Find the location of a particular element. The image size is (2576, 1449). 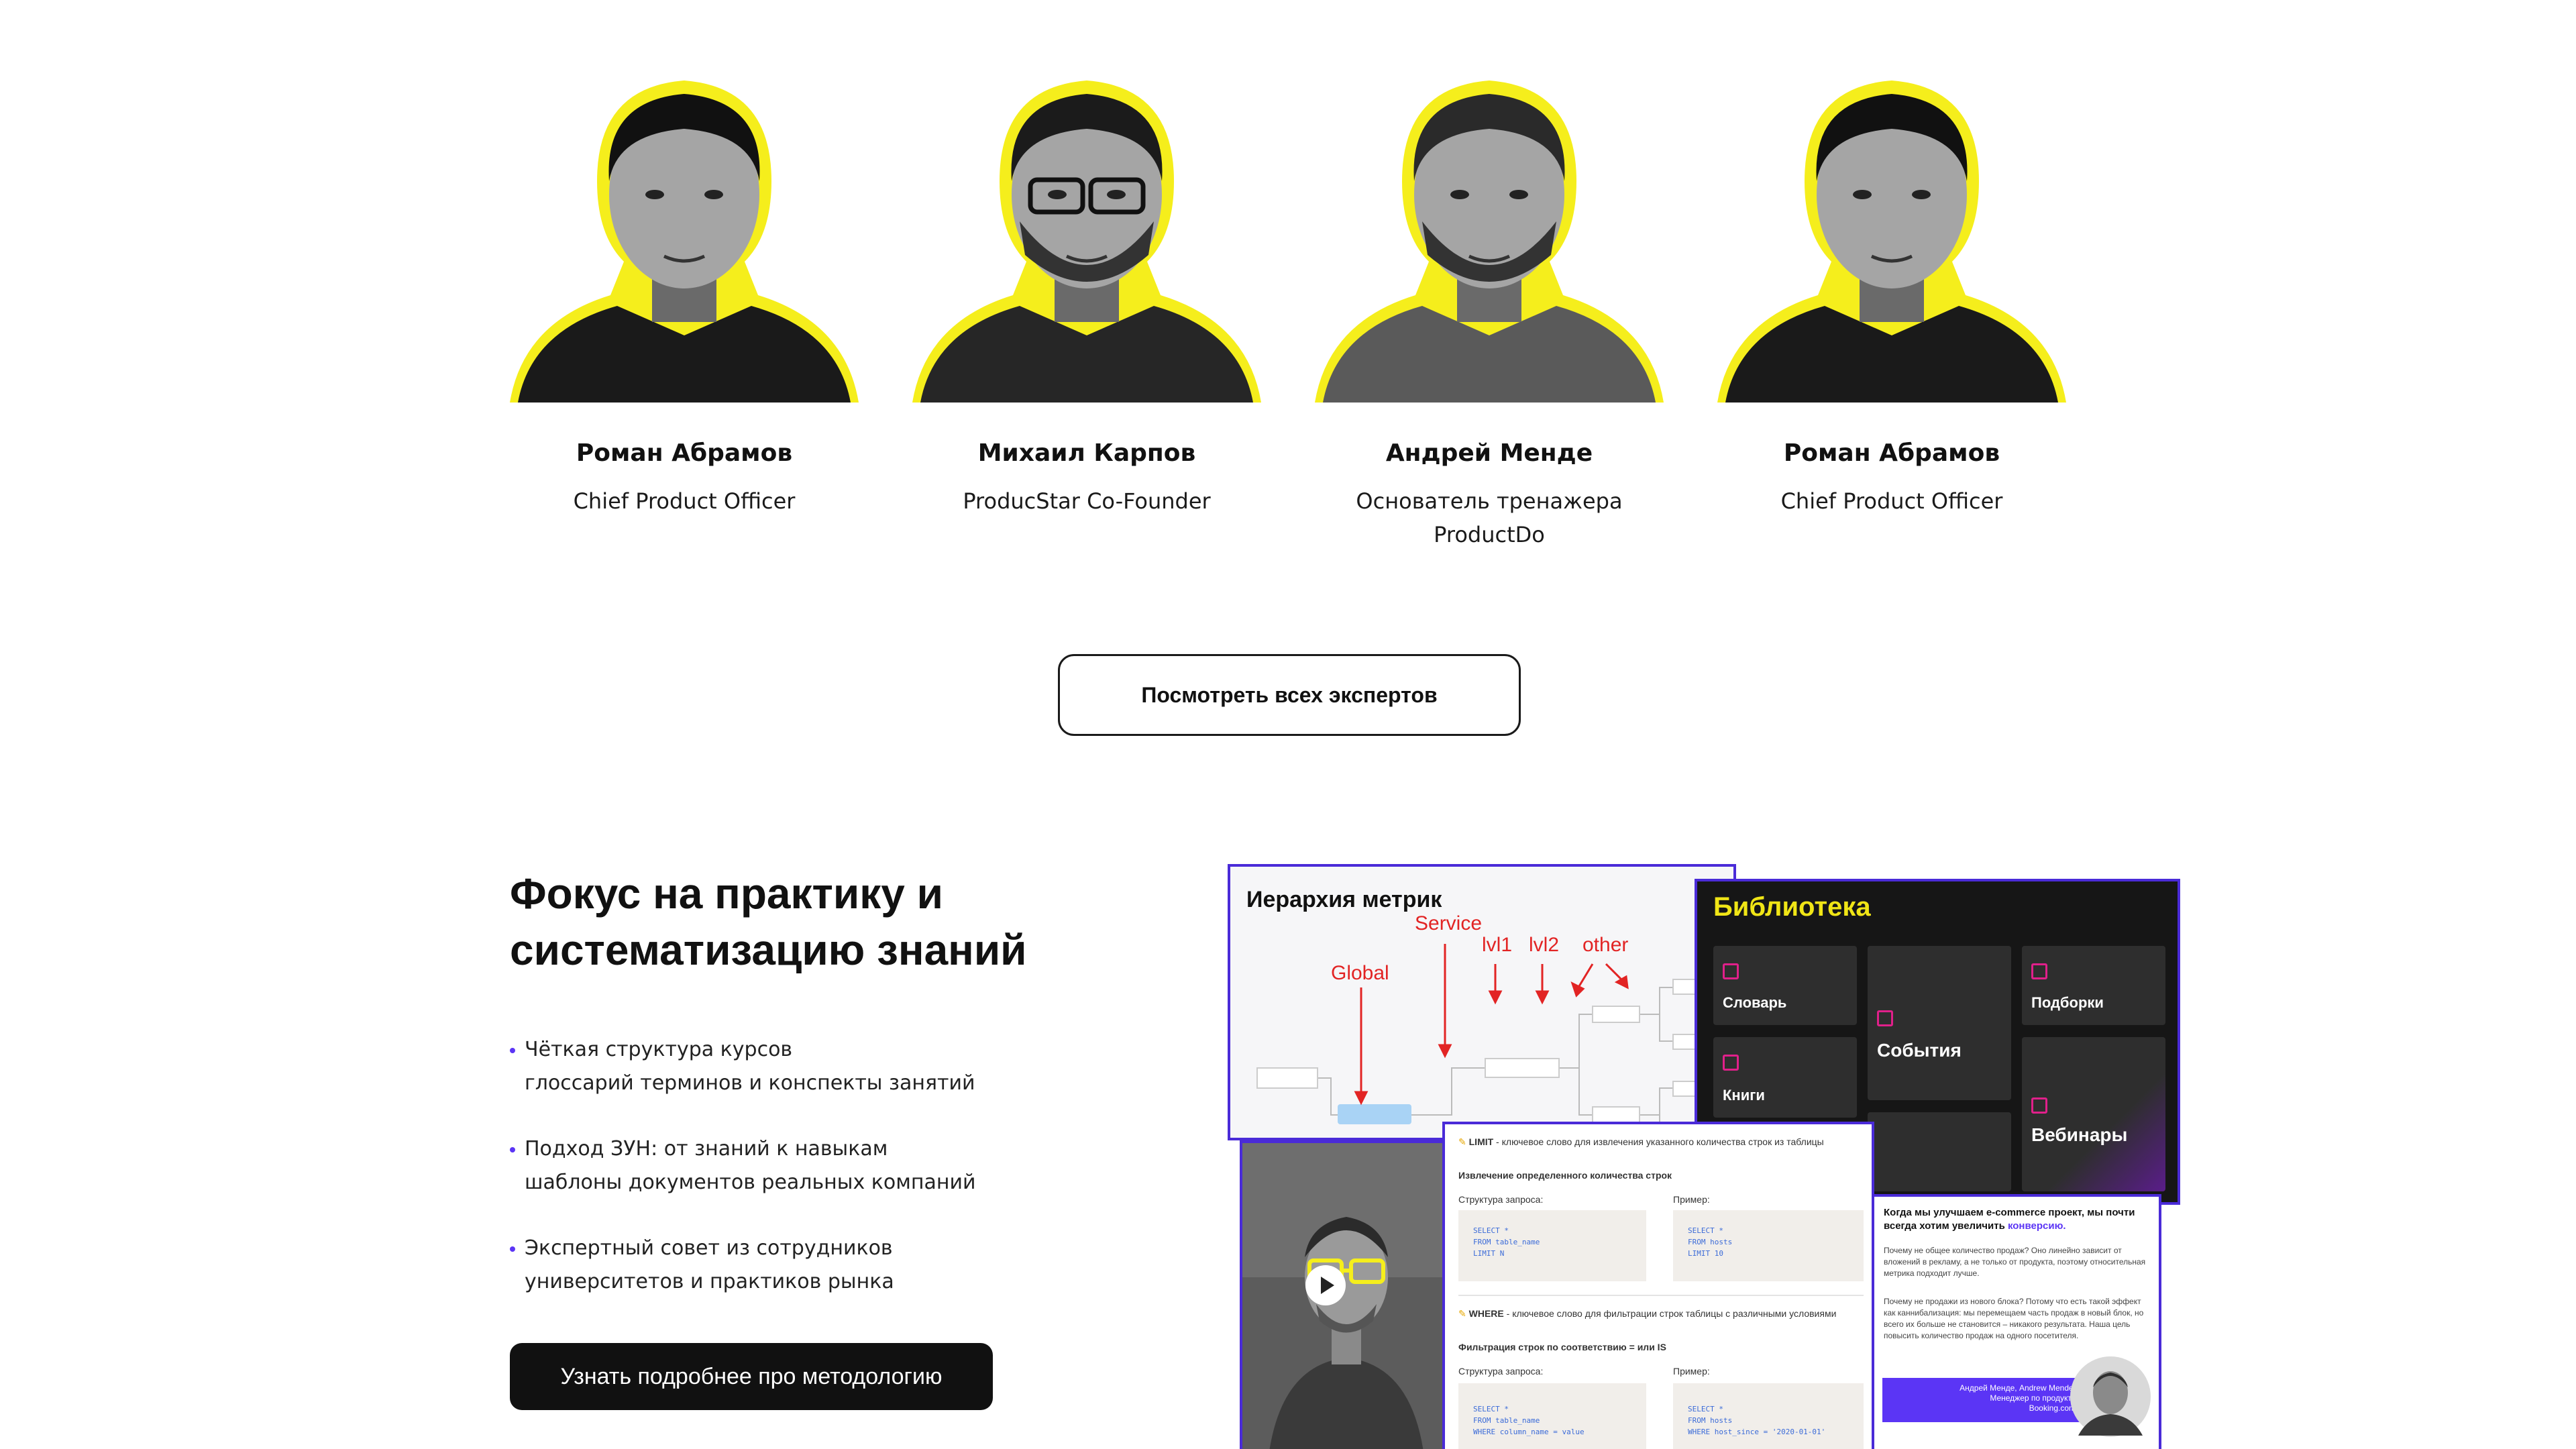

video-card is located at coordinates (1344, 1294).